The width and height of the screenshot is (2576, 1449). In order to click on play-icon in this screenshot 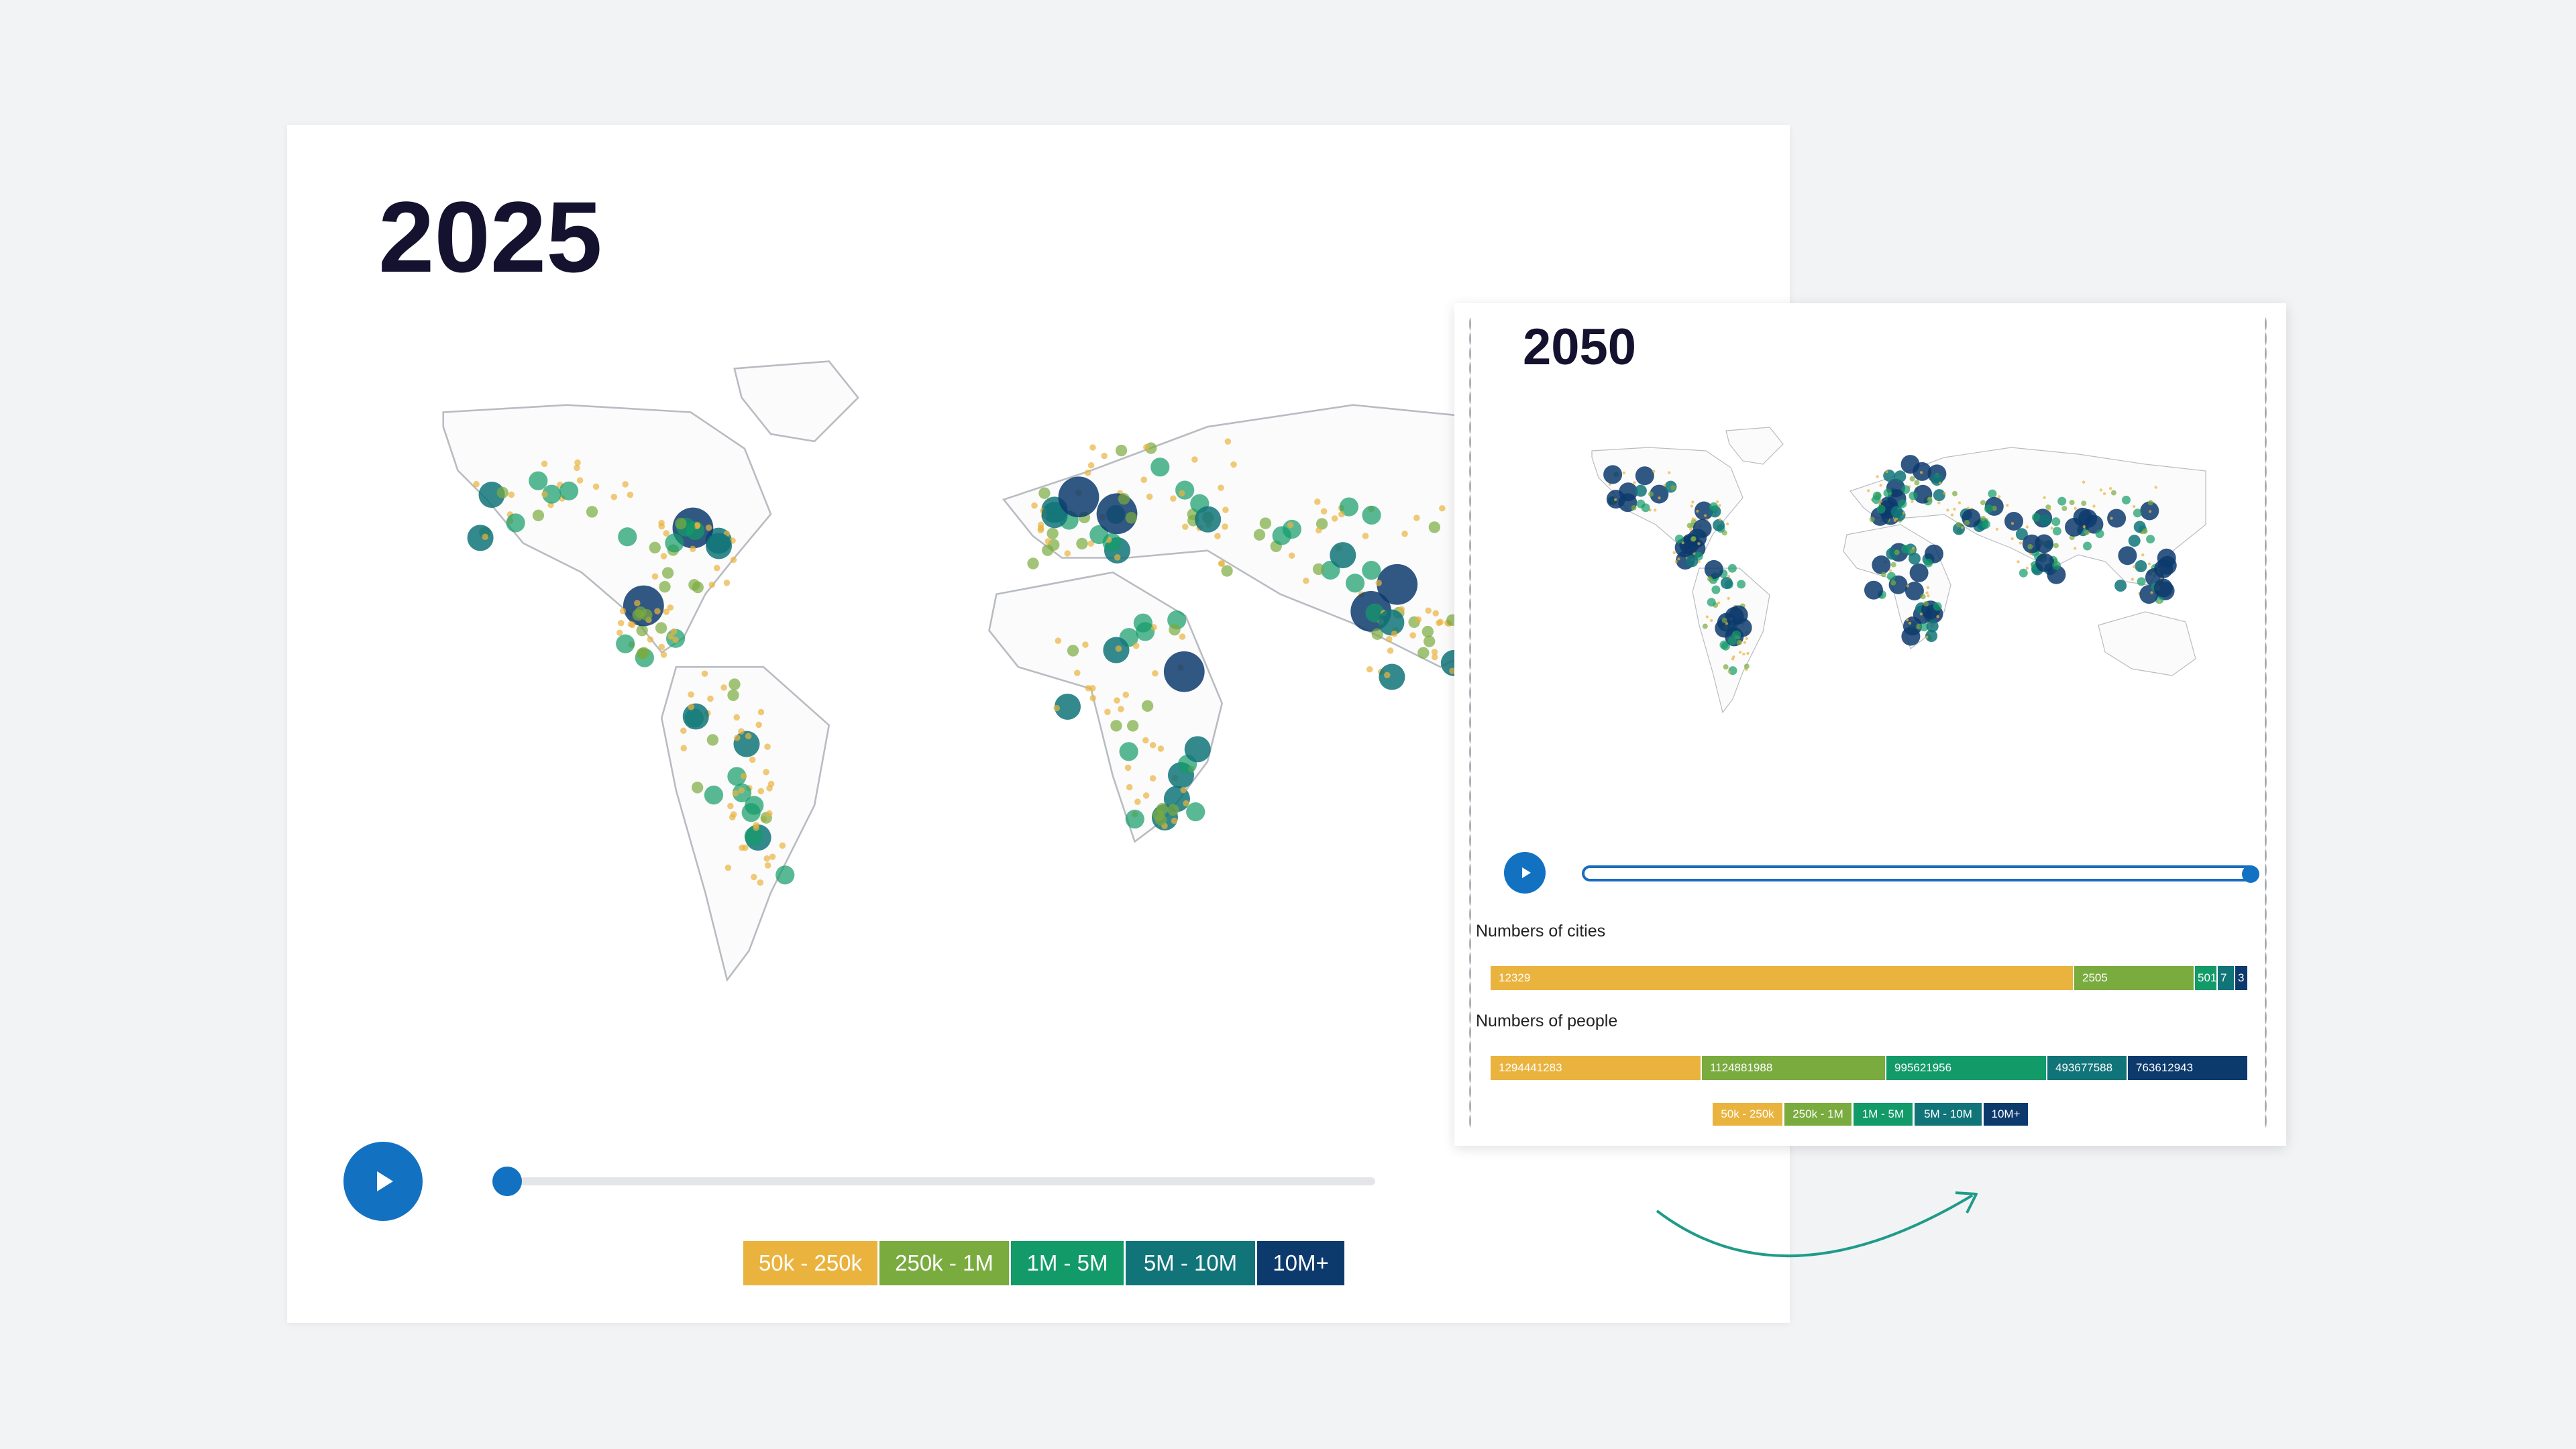, I will do `click(1526, 872)`.